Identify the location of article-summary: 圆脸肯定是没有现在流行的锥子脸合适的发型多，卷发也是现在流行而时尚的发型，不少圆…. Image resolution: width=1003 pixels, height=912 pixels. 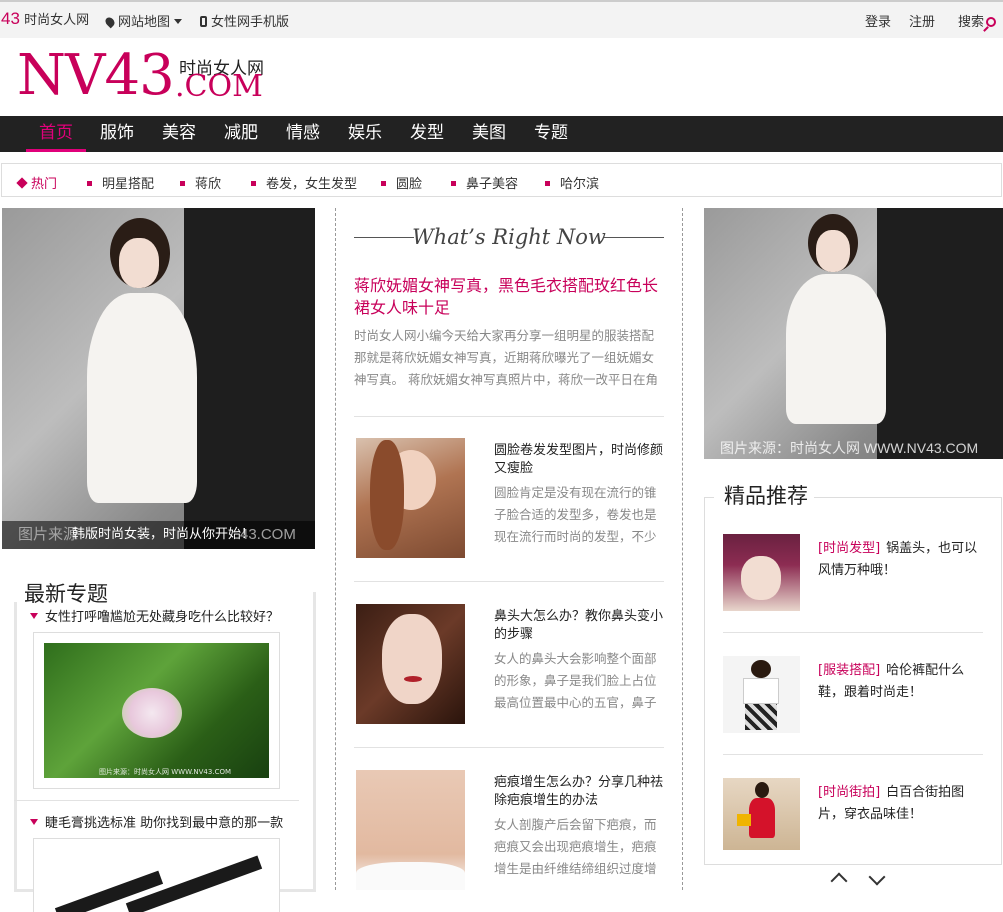
(575, 514).